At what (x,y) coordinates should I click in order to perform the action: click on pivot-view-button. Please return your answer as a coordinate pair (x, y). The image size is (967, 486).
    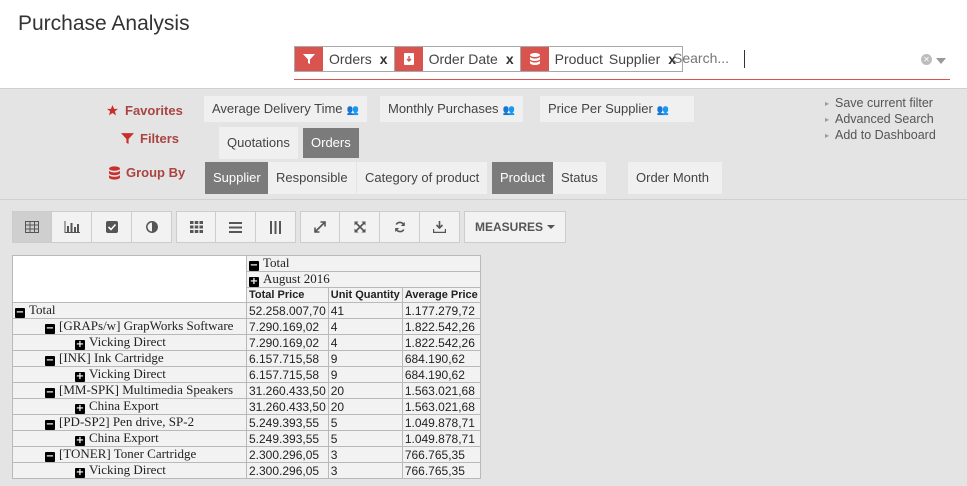
    Looking at the image, I should click on (32, 227).